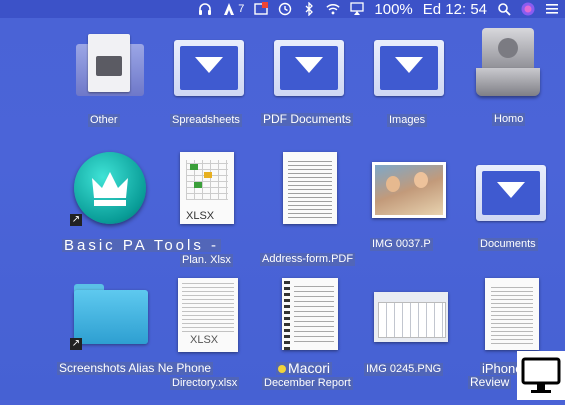 The width and height of the screenshot is (565, 405). I want to click on pdf-file-icon, so click(310, 188).